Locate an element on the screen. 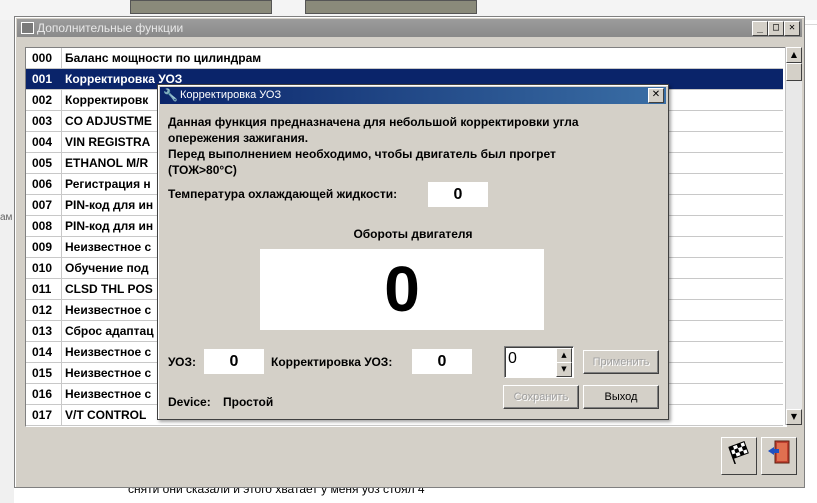 The height and width of the screenshot is (503, 817). exit-button: Выход is located at coordinates (621, 397).